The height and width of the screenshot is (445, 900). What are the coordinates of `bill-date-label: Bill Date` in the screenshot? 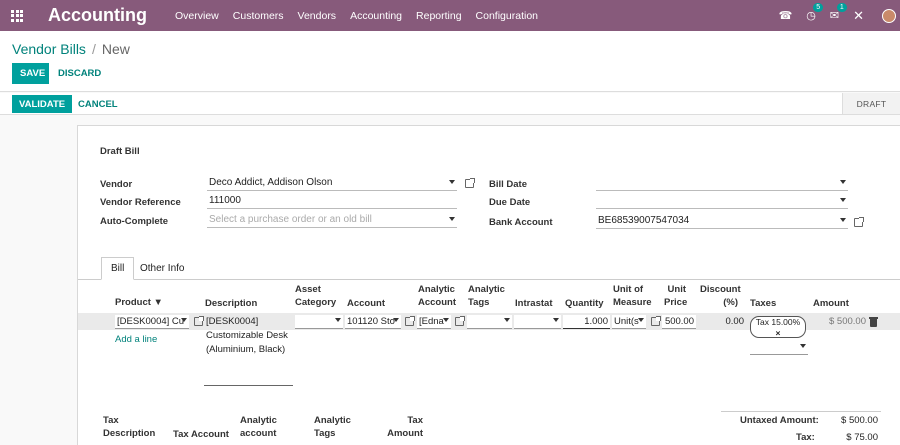 It's located at (508, 184).